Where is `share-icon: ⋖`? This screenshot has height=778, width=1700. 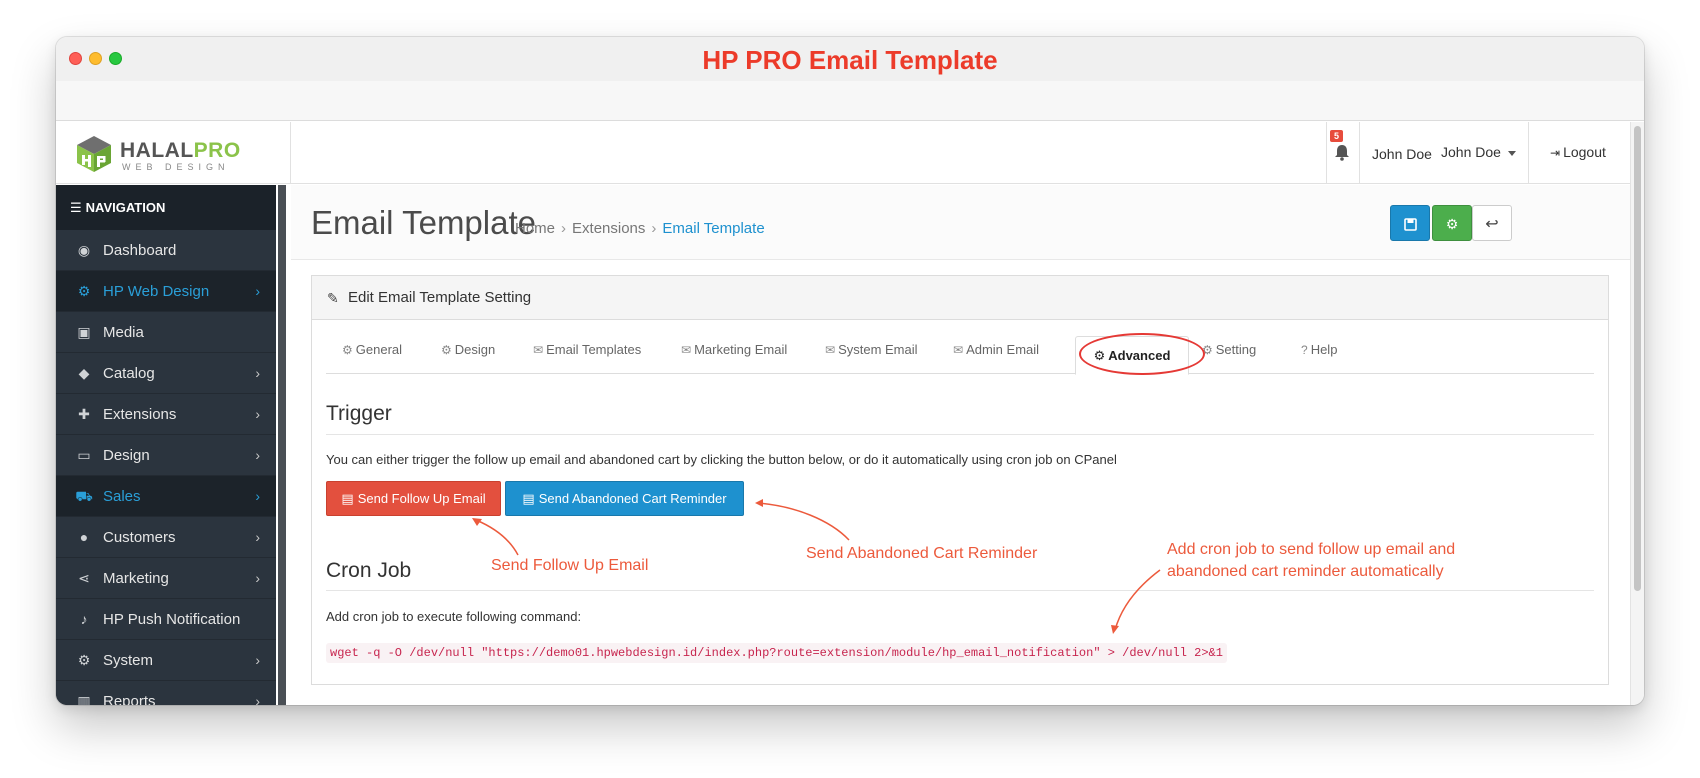 share-icon: ⋖ is located at coordinates (84, 578).